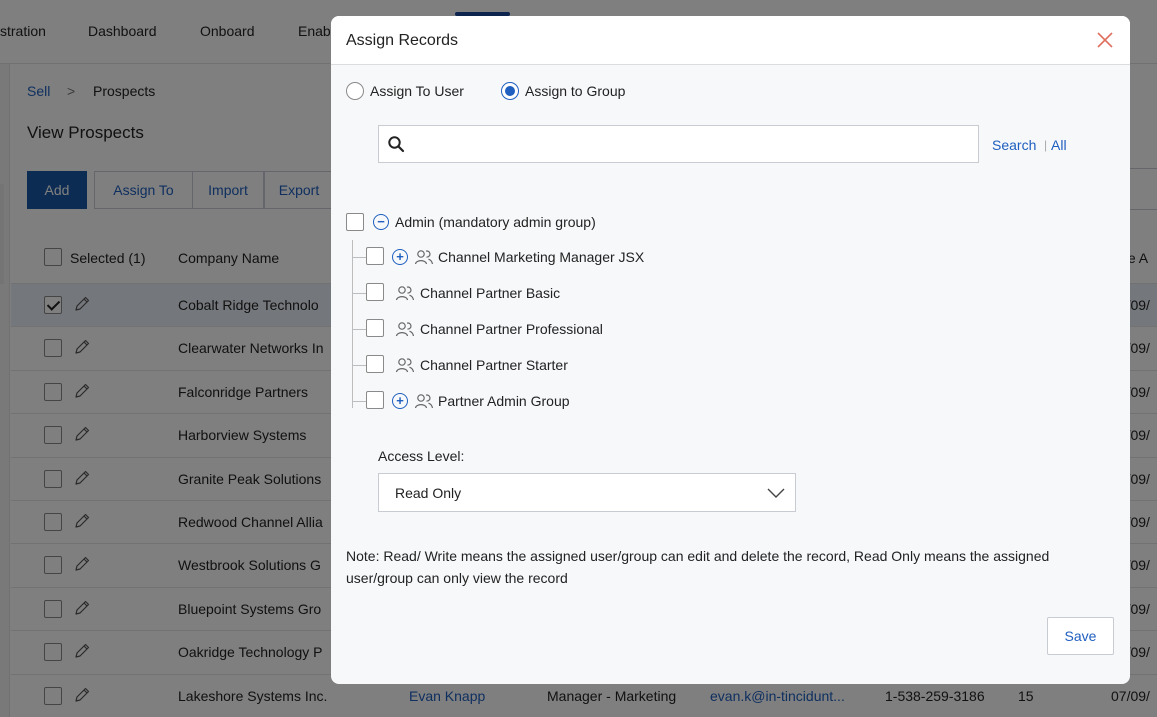 The width and height of the screenshot is (1157, 717). I want to click on close-icon, so click(1105, 40).